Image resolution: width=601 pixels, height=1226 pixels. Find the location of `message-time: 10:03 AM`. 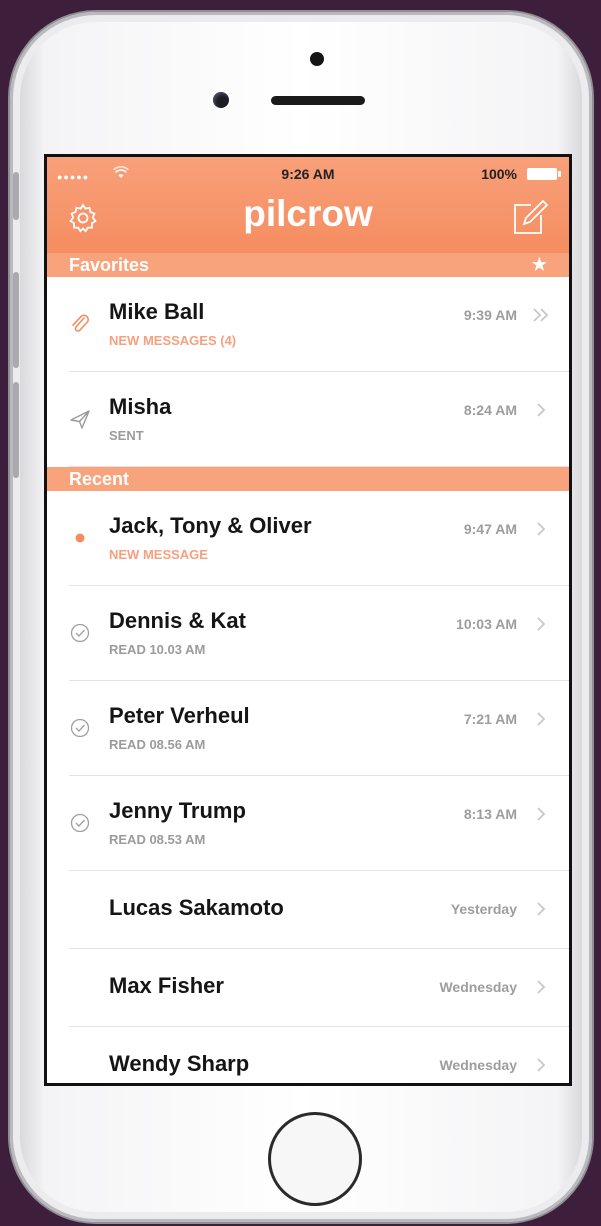

message-time: 10:03 AM is located at coordinates (486, 624).